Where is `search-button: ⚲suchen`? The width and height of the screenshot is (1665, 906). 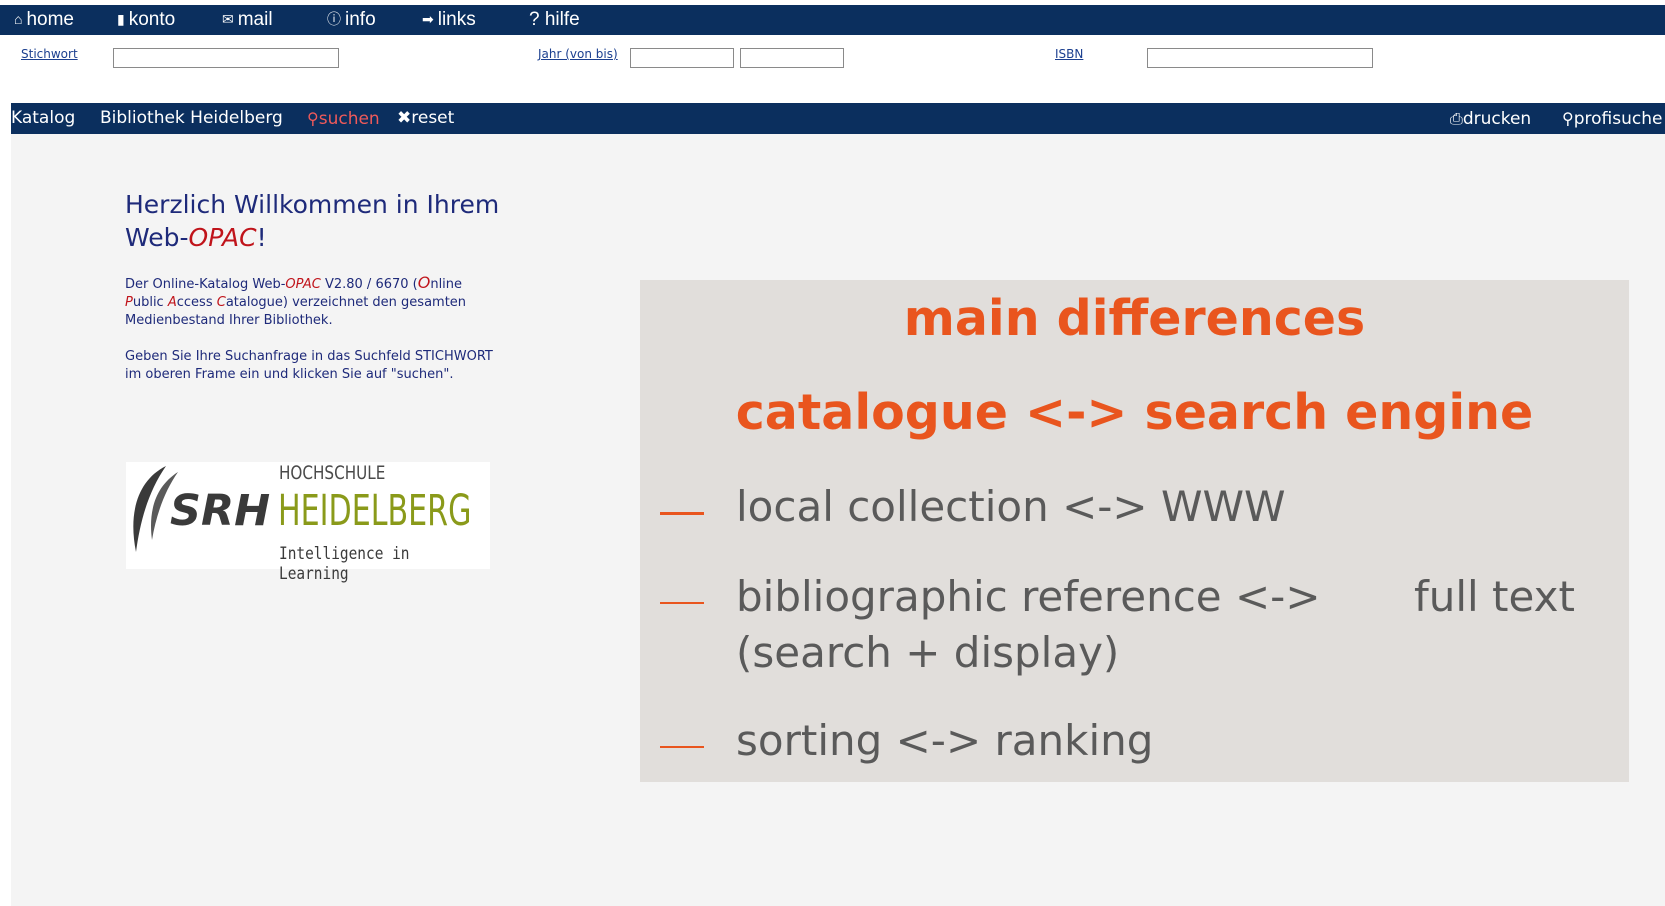 search-button: ⚲suchen is located at coordinates (343, 118).